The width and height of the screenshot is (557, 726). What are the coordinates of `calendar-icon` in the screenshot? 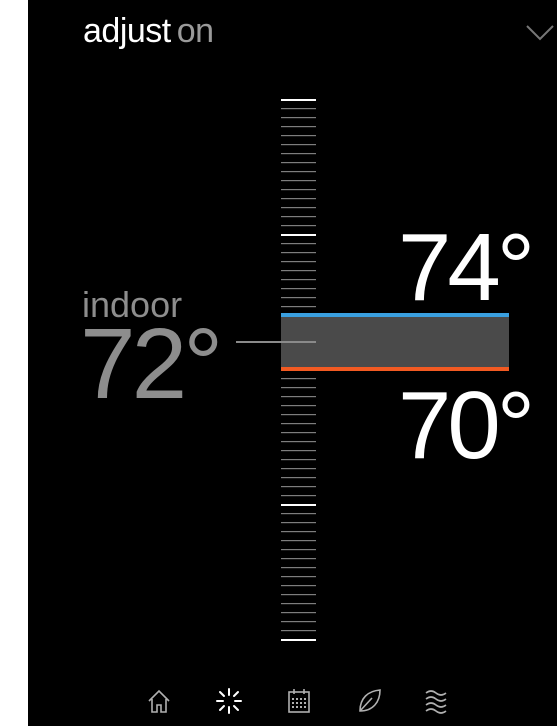 It's located at (299, 701).